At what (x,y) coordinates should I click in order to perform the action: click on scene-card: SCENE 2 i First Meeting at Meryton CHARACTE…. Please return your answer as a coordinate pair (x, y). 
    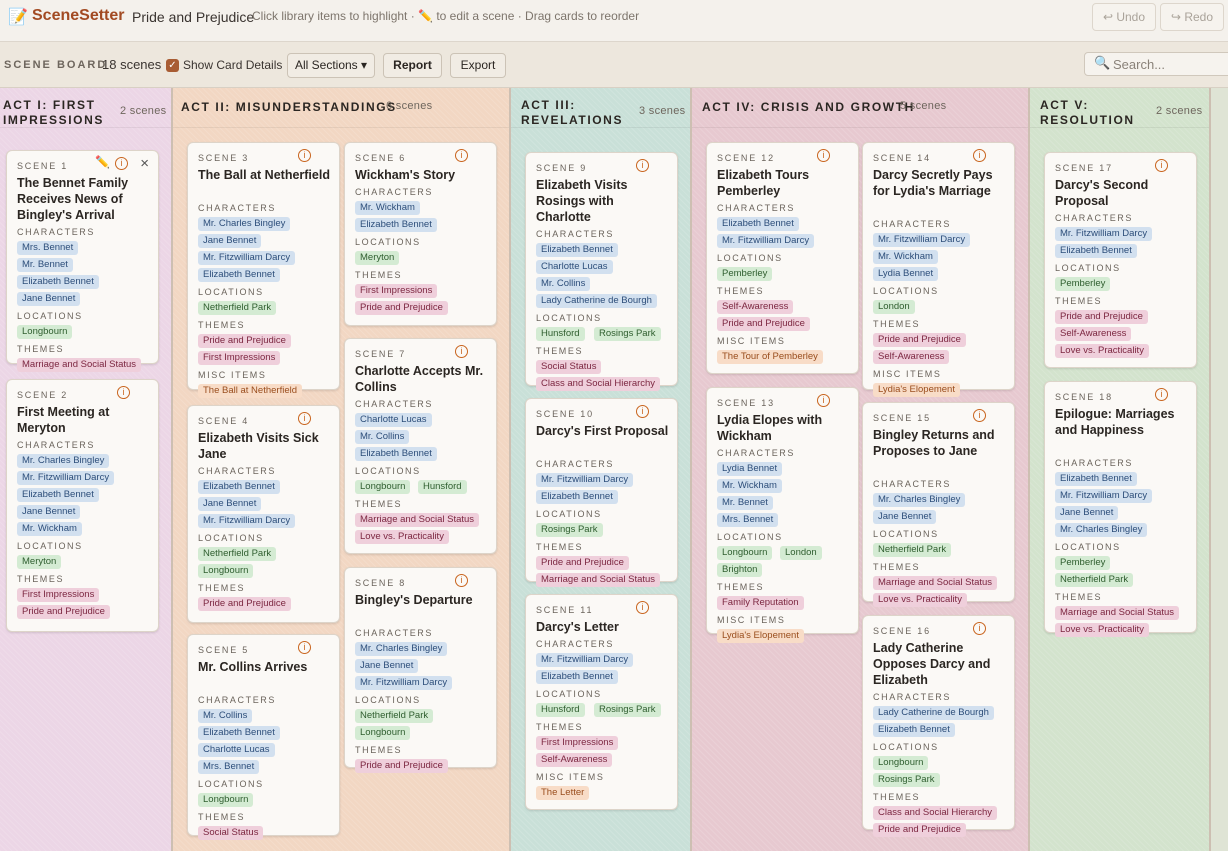
    Looking at the image, I should click on (82, 505).